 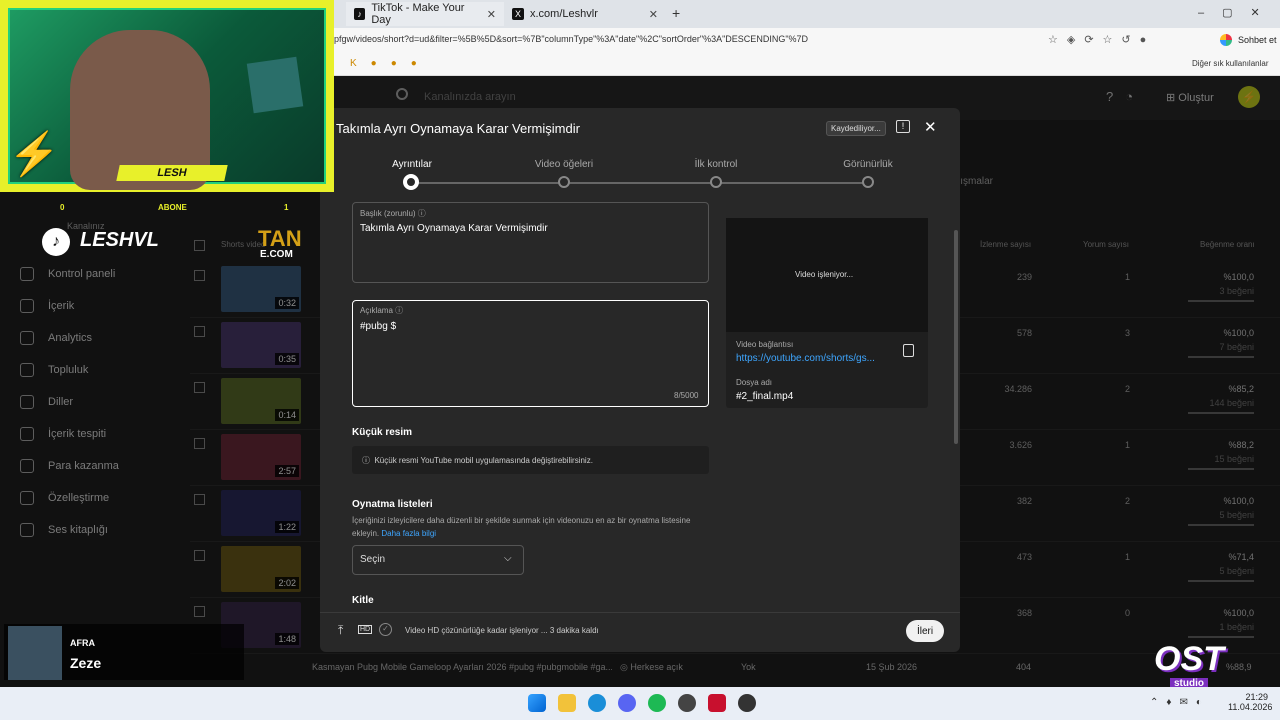 I want to click on title-label: Başlık (zorunlu) ⓘ, so click(x=393, y=213).